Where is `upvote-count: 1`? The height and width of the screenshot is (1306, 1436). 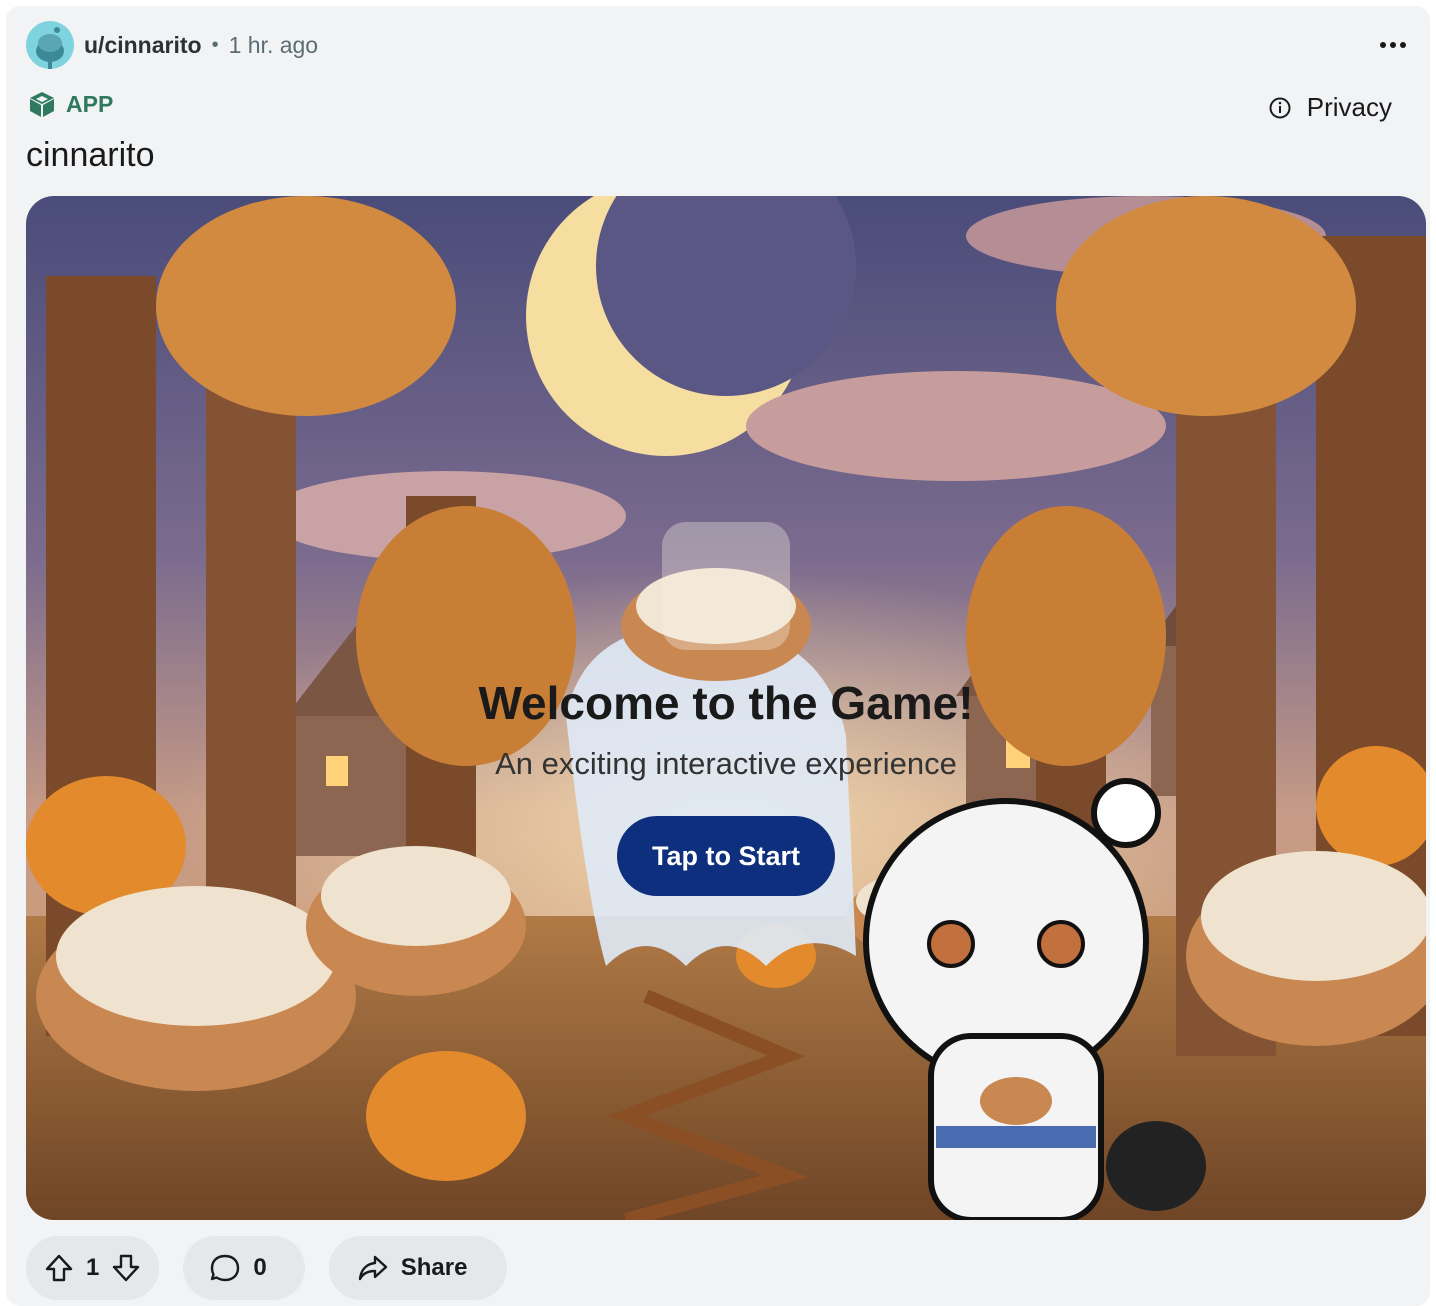
upvote-count: 1 is located at coordinates (93, 1267).